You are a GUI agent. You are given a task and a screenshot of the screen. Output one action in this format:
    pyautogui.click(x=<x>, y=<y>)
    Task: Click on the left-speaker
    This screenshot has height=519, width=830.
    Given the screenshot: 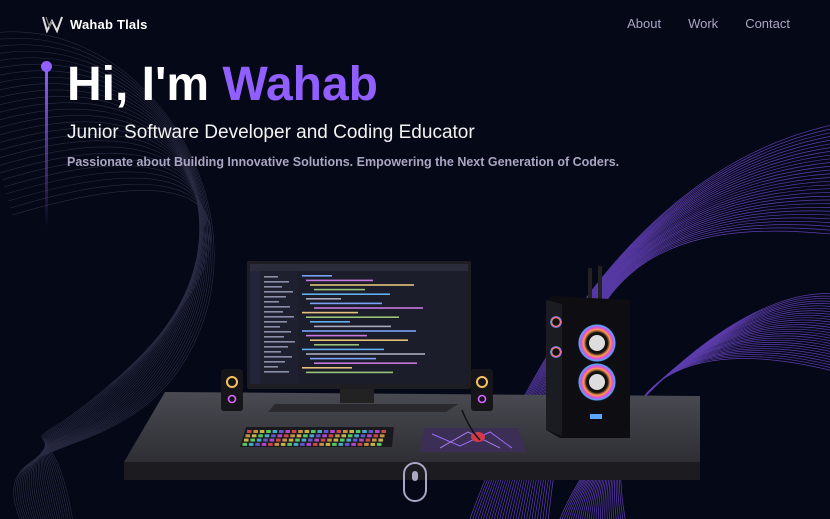 What is the action you would take?
    pyautogui.click(x=232, y=390)
    